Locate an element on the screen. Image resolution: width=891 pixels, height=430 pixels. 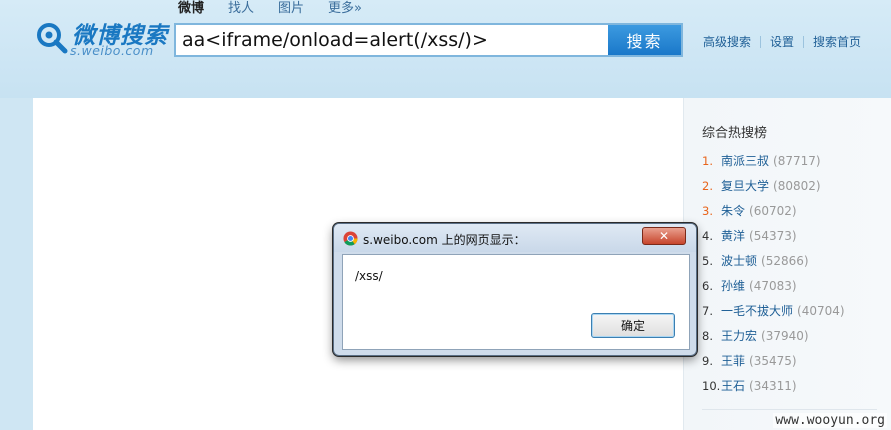
list-item: 8. 王力宏 (37940) is located at coordinates (773, 335).